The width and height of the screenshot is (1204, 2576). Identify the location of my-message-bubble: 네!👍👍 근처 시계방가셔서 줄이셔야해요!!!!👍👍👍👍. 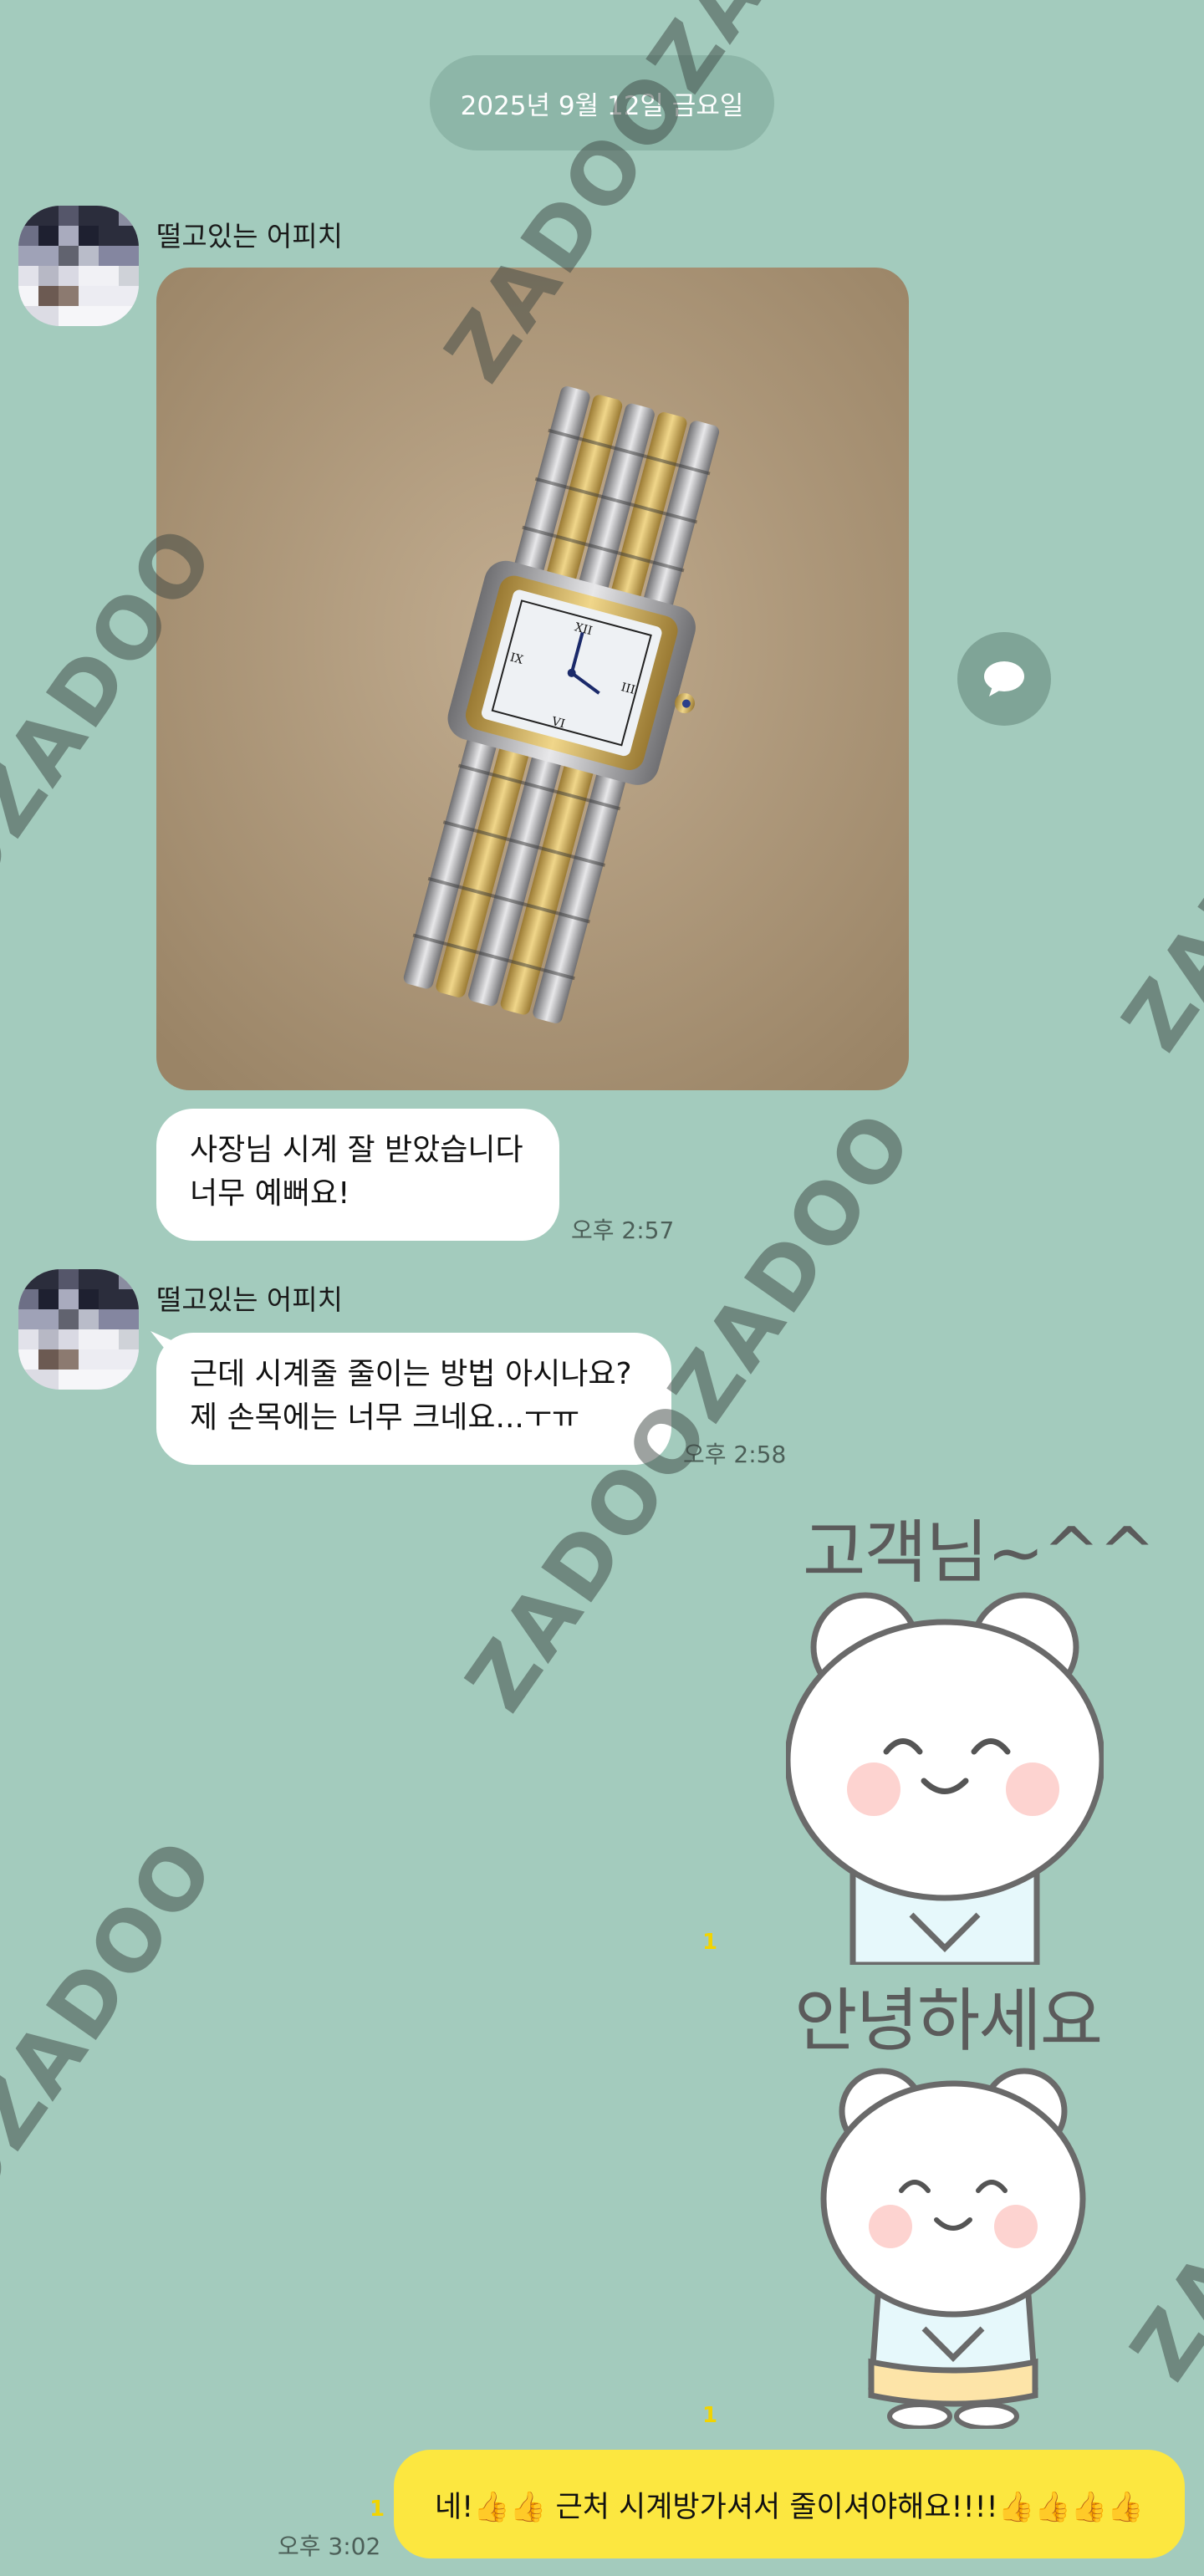
(790, 2504).